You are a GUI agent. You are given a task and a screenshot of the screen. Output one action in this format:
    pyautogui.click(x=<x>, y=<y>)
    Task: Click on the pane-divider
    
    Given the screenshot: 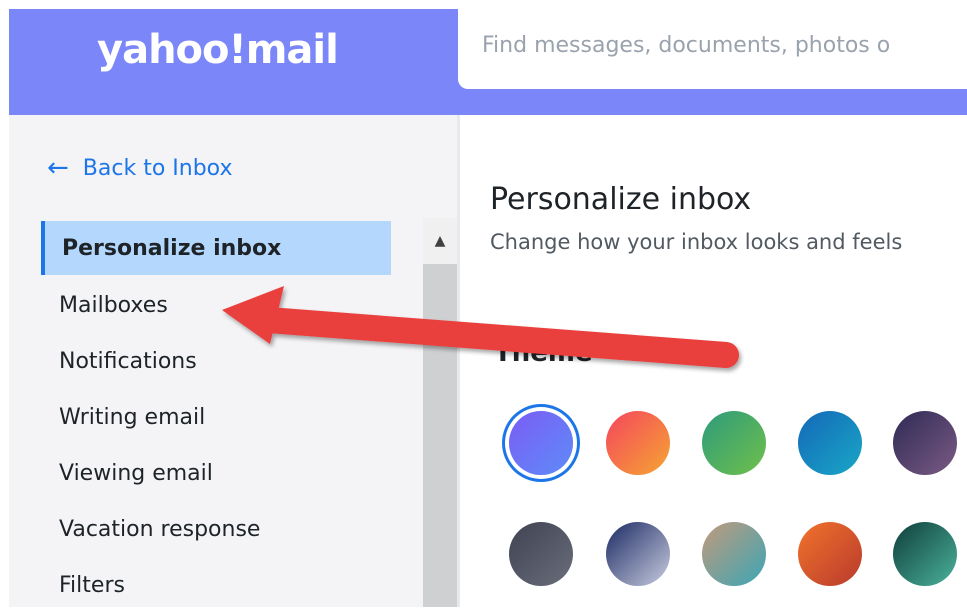 What is the action you would take?
    pyautogui.click(x=458, y=361)
    